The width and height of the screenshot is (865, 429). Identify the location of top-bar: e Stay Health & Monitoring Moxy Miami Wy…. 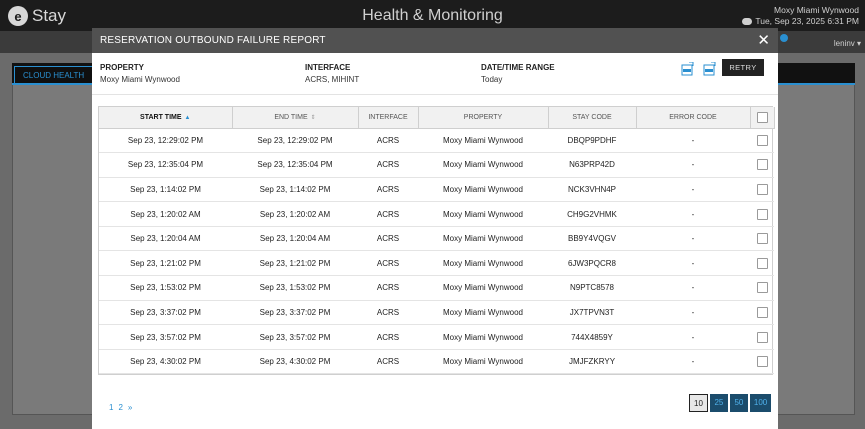
(432, 15).